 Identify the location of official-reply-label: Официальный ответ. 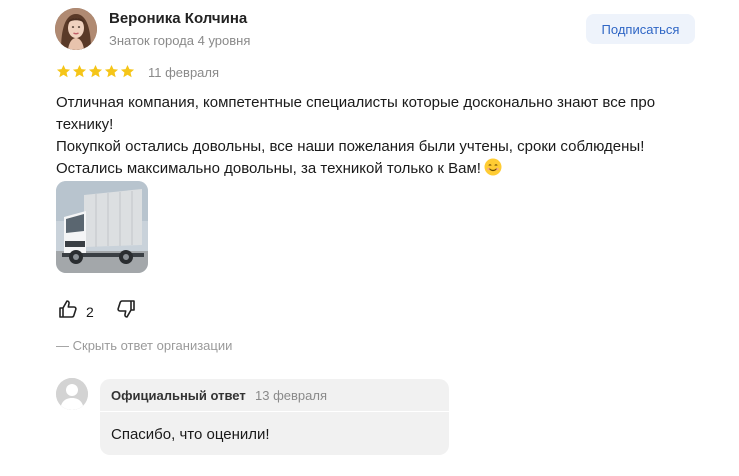
(178, 395).